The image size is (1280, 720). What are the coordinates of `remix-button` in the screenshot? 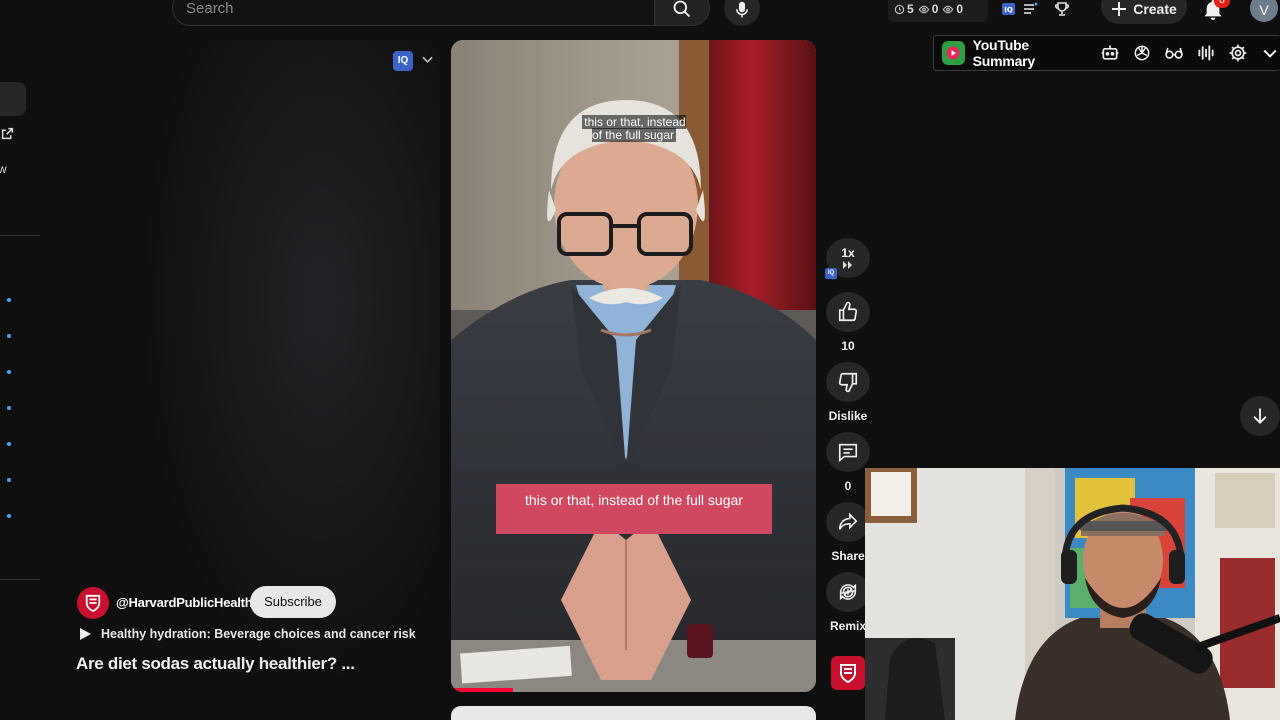 It's located at (848, 592).